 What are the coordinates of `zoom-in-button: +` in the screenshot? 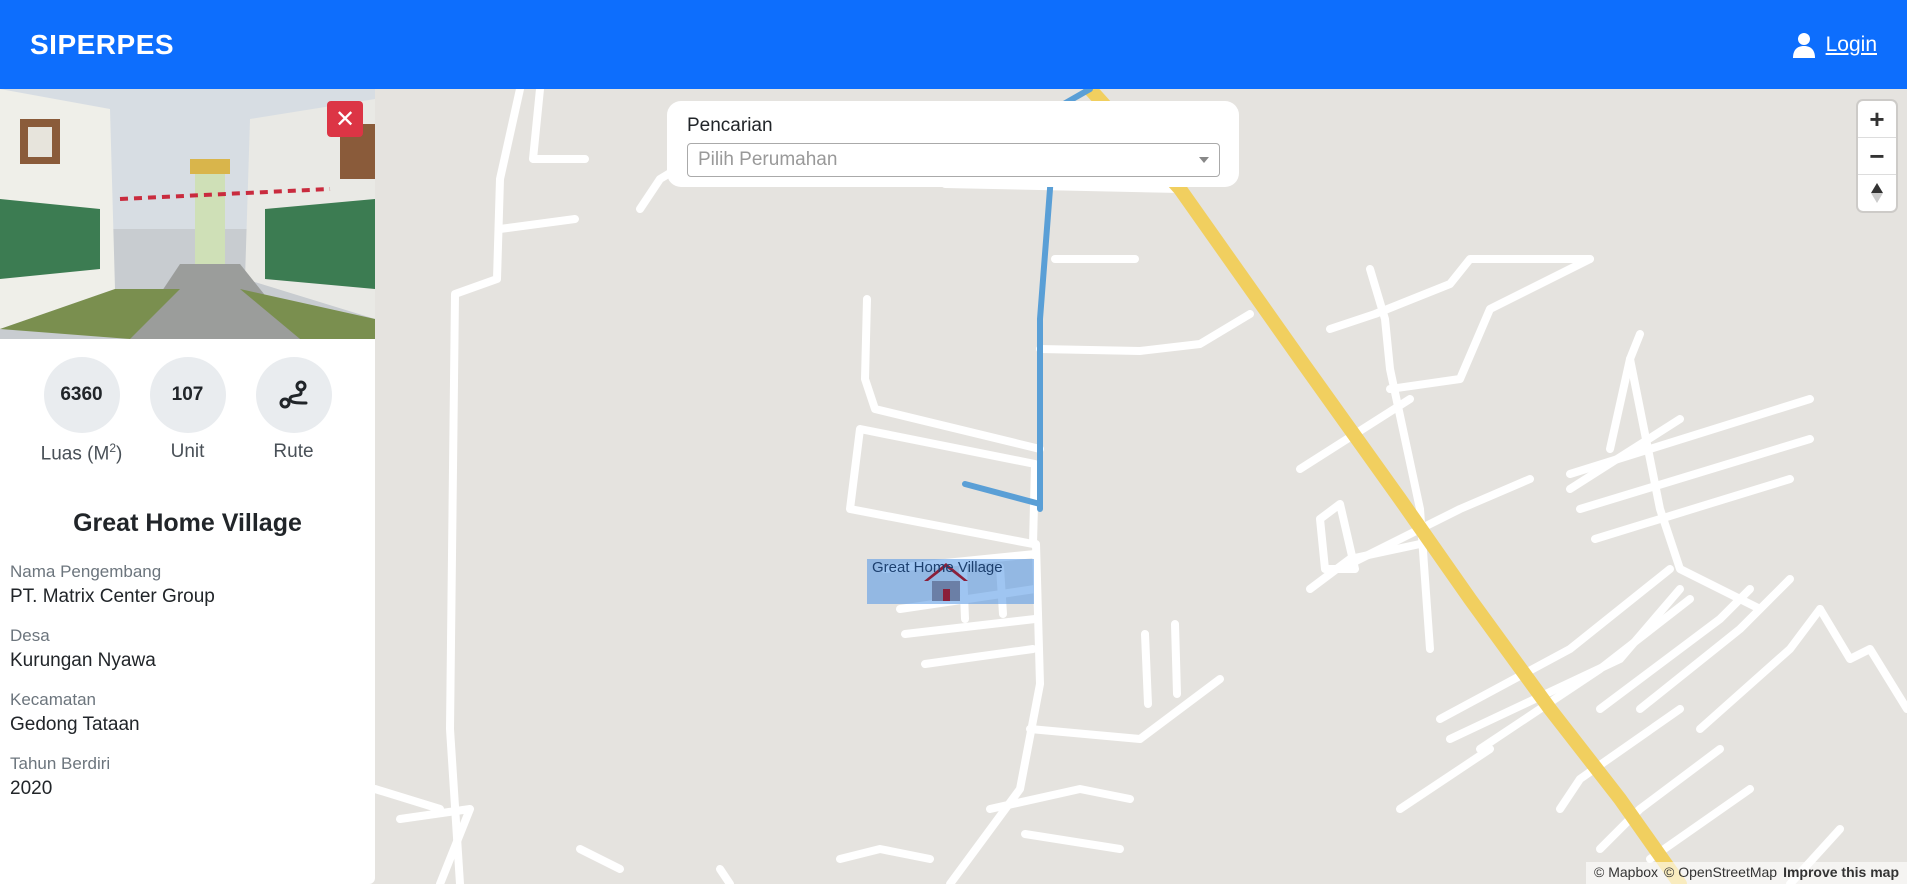 It's located at (1877, 119).